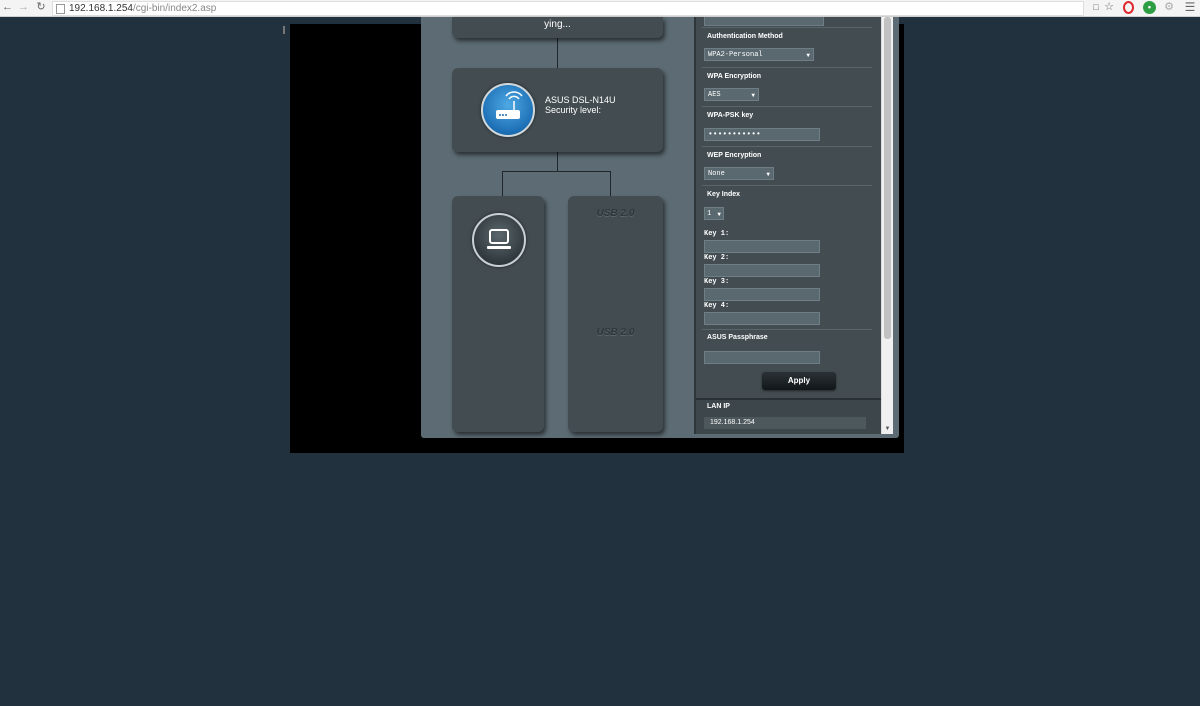 This screenshot has height=706, width=1200. I want to click on page-marker, so click(284, 30).